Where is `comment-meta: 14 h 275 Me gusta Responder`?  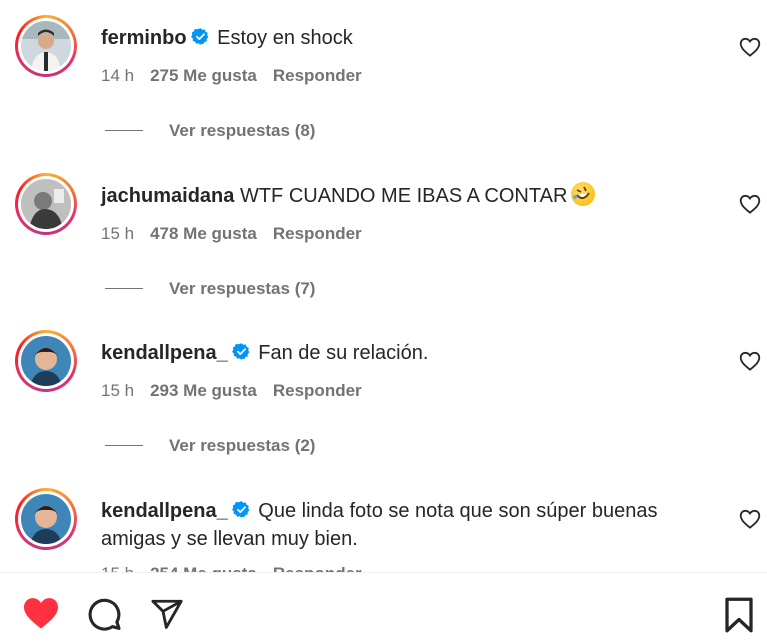
comment-meta: 14 h 275 Me gusta Responder is located at coordinates (239, 76).